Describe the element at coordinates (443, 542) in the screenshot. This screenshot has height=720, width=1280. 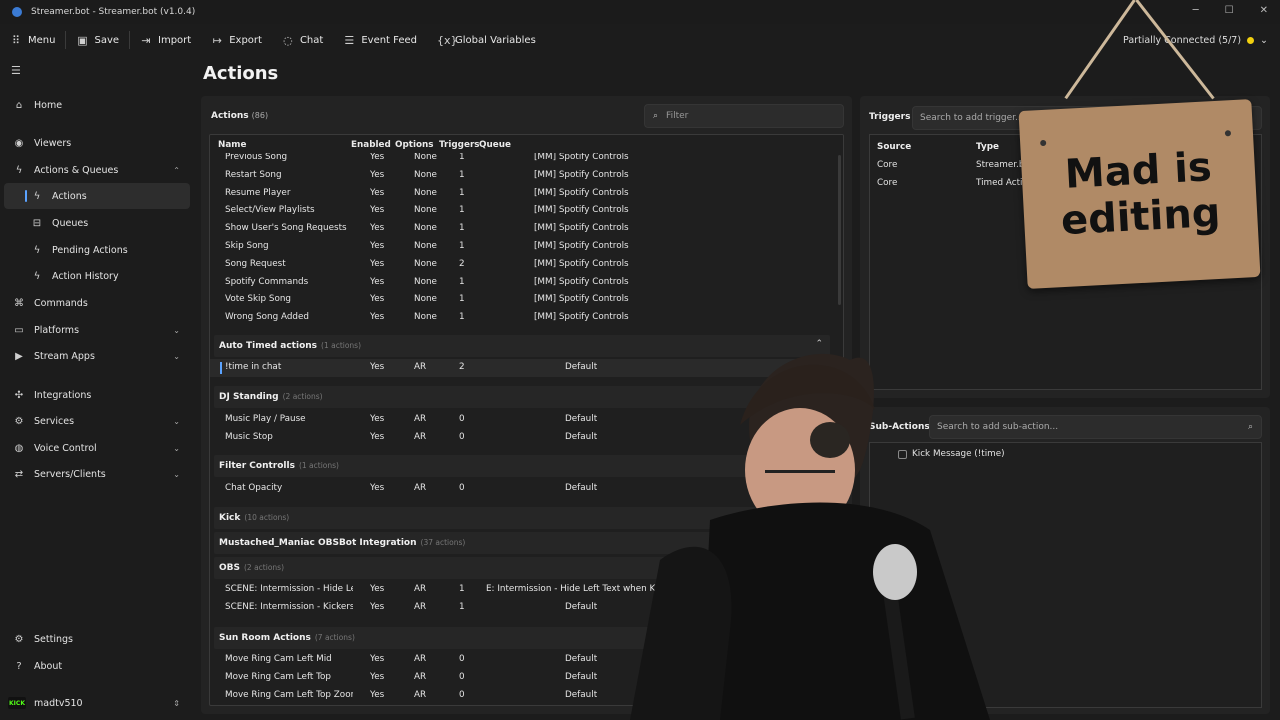
I see `group-count: (37 actions)` at that location.